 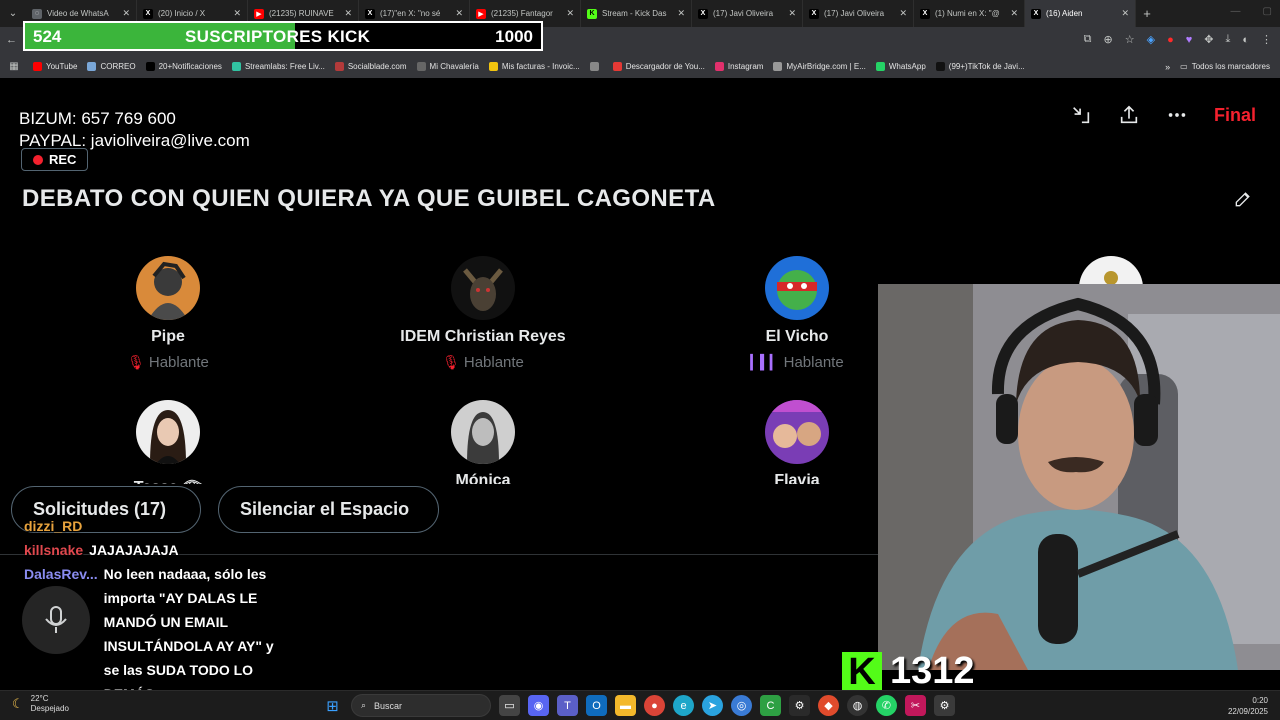 What do you see at coordinates (53, 526) in the screenshot?
I see `chat-username: dizzi_RD` at bounding box center [53, 526].